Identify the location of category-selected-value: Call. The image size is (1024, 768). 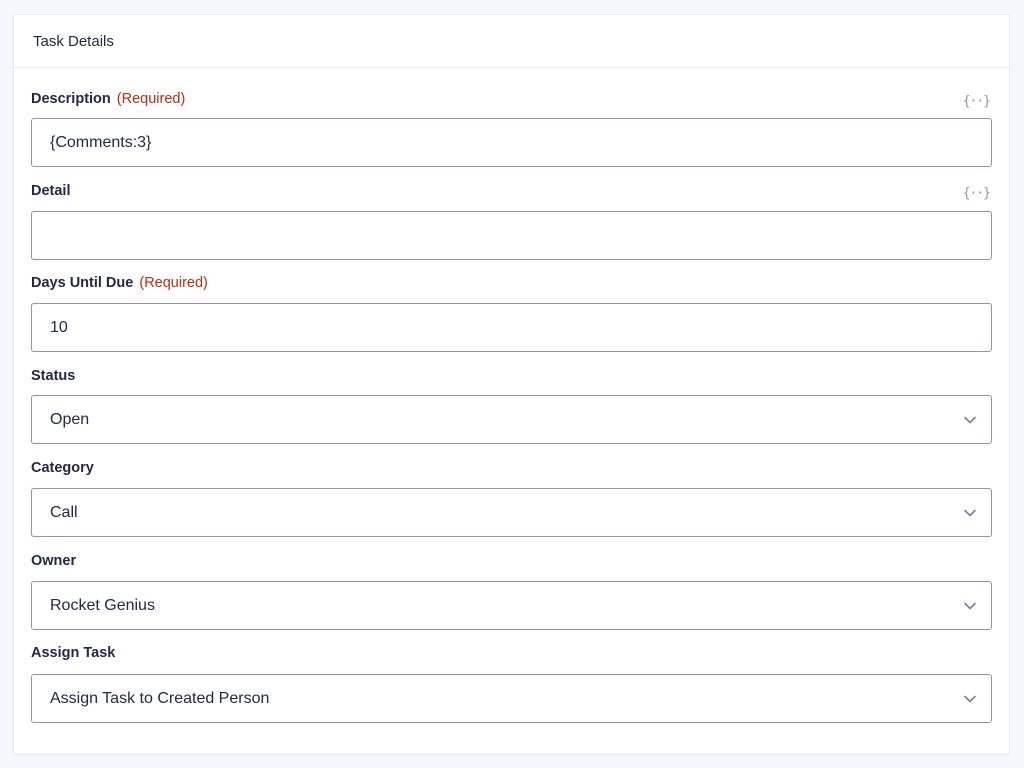
(64, 512).